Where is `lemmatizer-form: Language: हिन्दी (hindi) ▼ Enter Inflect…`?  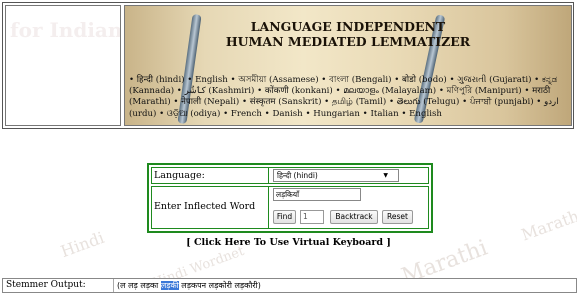
lemmatizer-form: Language: हिन्दी (hindi) ▼ Enter Inflect… is located at coordinates (290, 198).